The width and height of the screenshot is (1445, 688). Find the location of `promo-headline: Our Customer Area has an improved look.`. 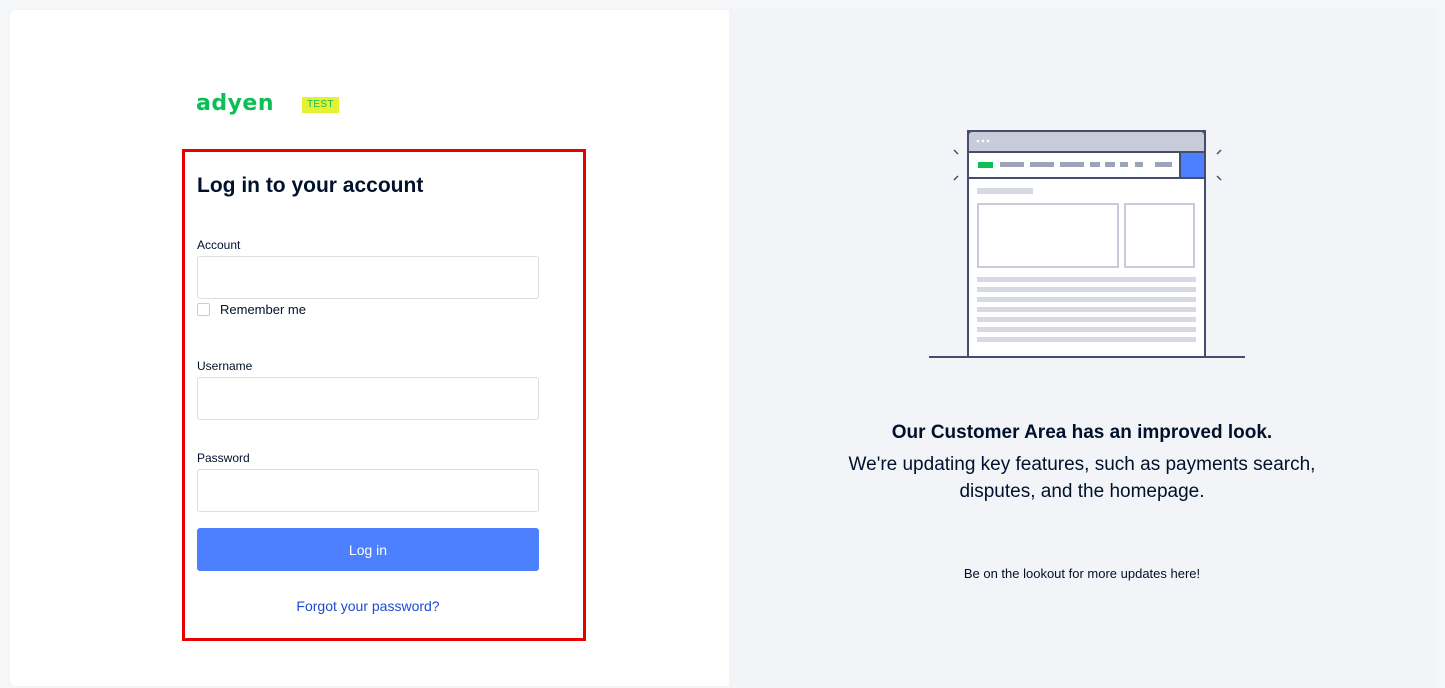

promo-headline: Our Customer Area has an improved look. is located at coordinates (1082, 432).